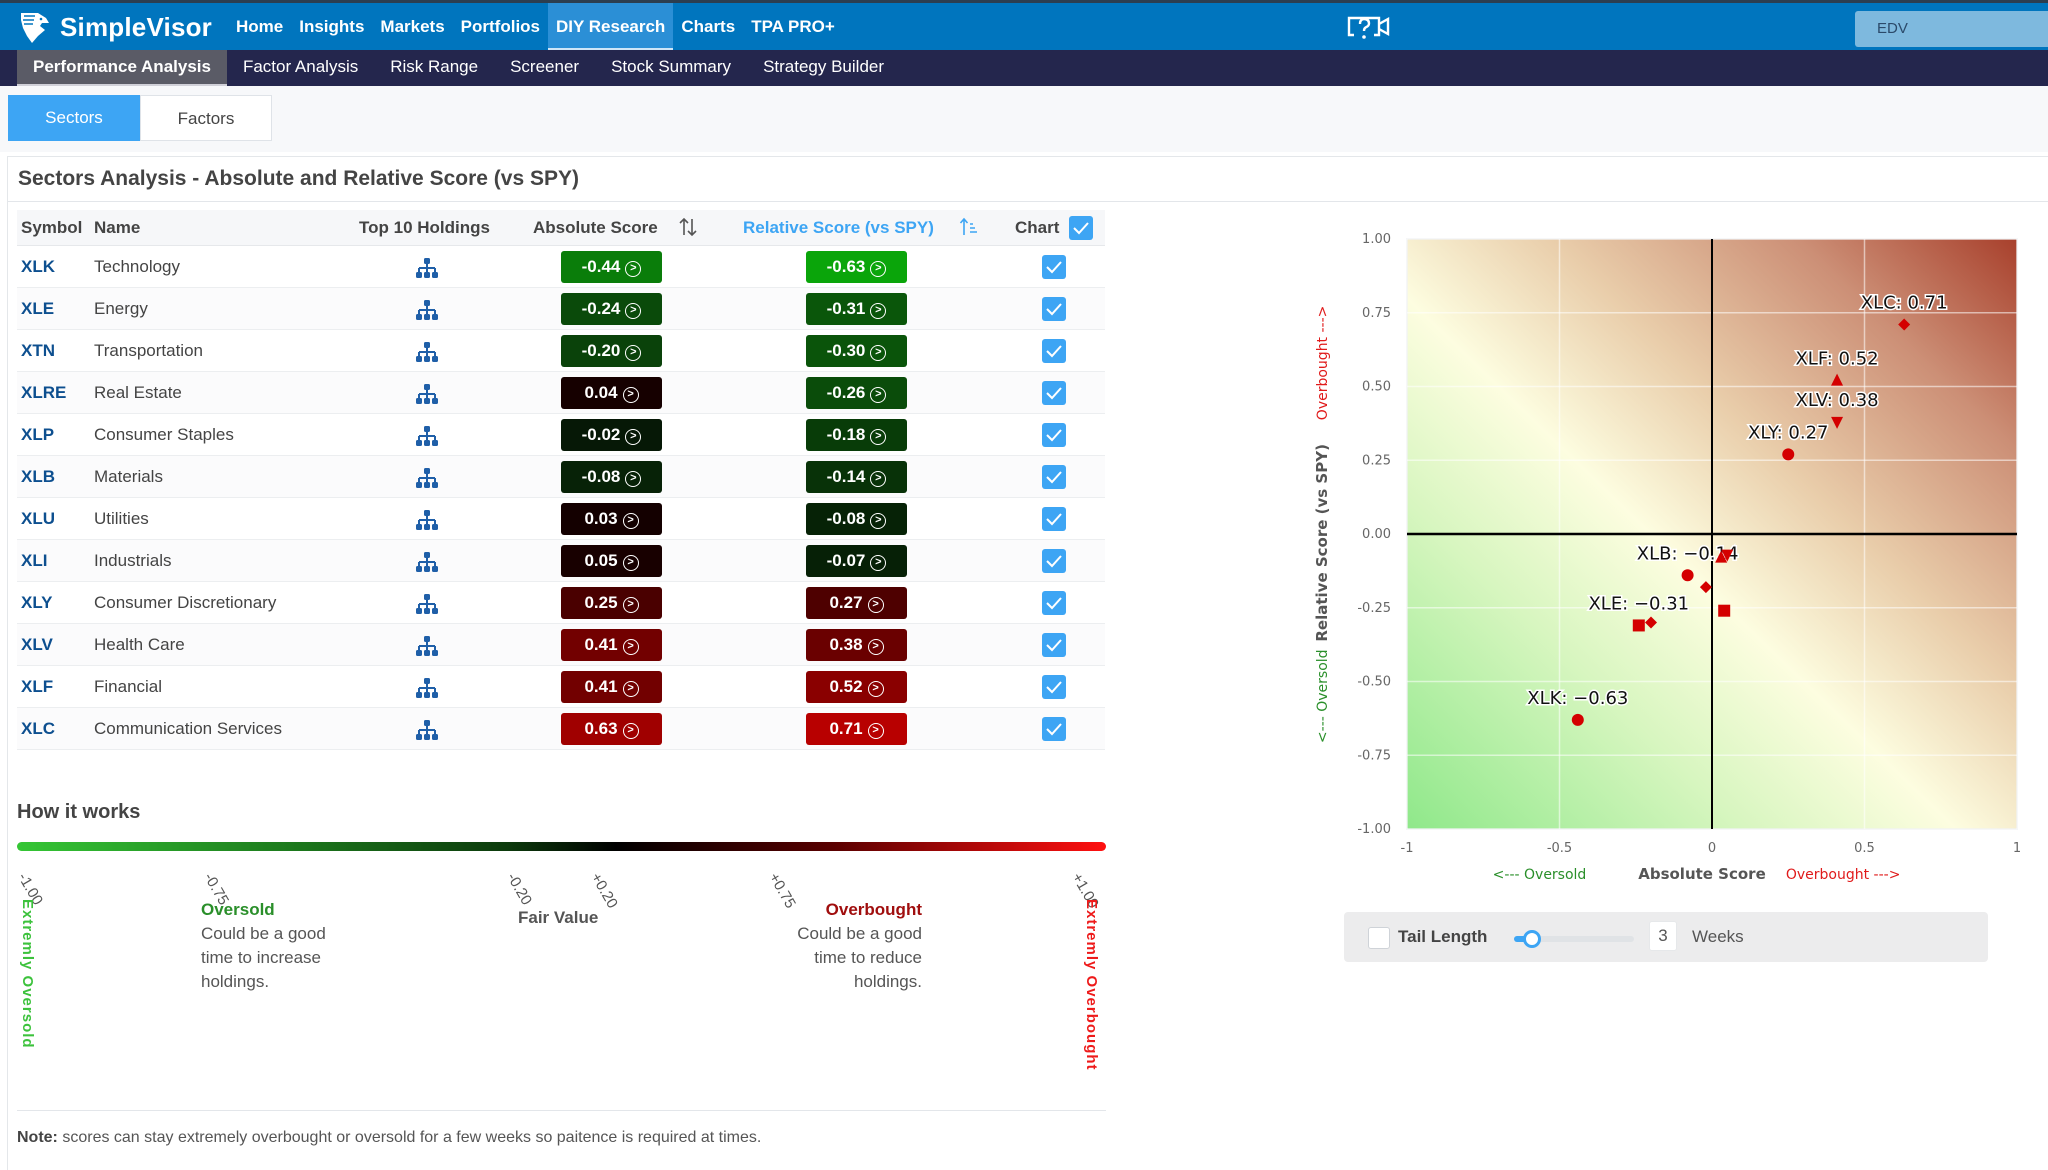  Describe the element at coordinates (1532, 939) in the screenshot. I see `slider-handle` at that location.